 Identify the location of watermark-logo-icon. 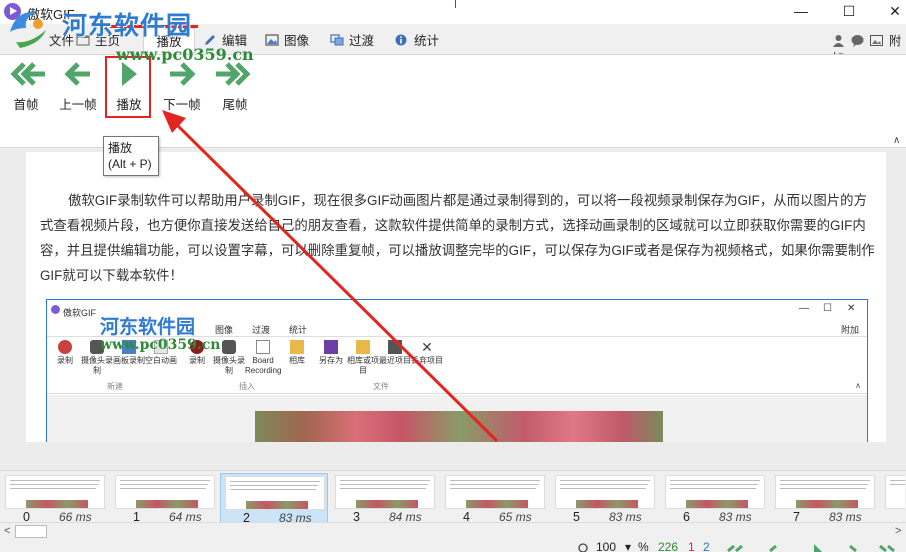
(28, 29).